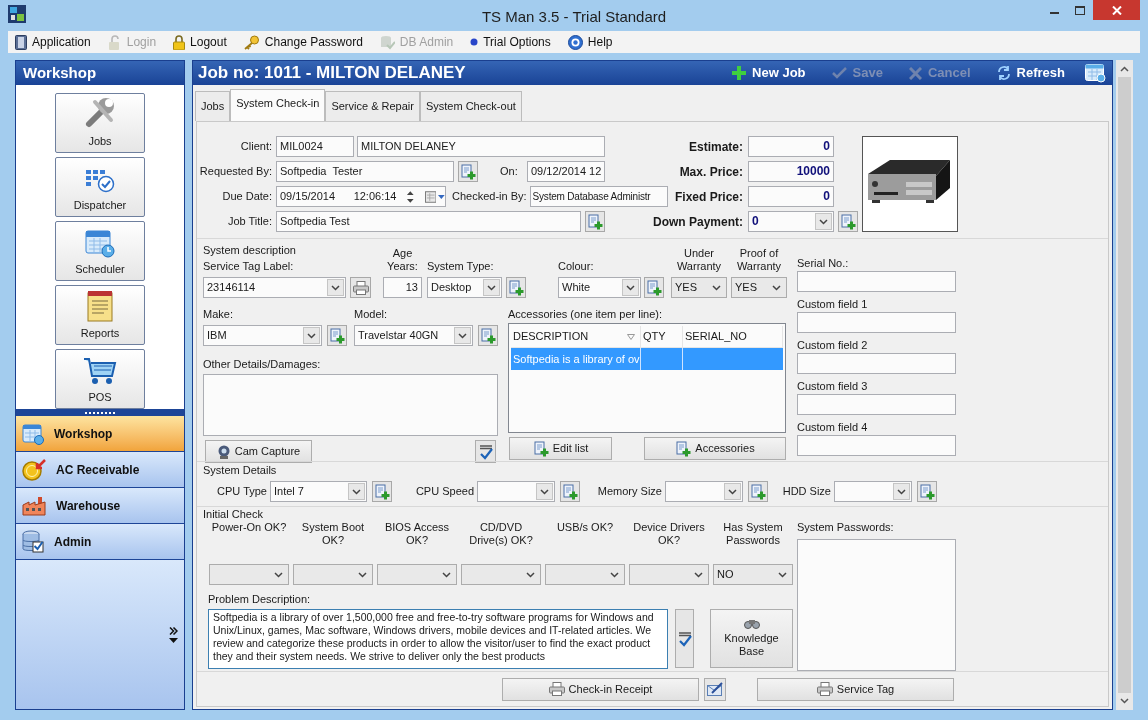  What do you see at coordinates (510, 42) in the screenshot?
I see `menu-item: Trial Options` at bounding box center [510, 42].